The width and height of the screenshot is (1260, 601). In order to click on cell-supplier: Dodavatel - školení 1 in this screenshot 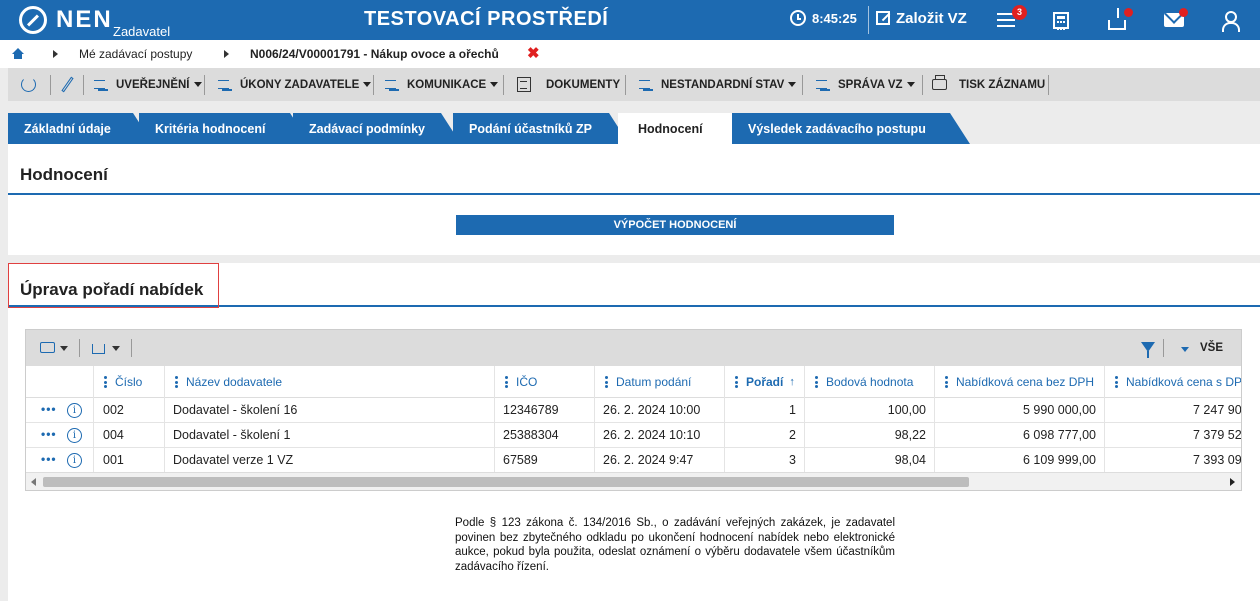, I will do `click(329, 435)`.